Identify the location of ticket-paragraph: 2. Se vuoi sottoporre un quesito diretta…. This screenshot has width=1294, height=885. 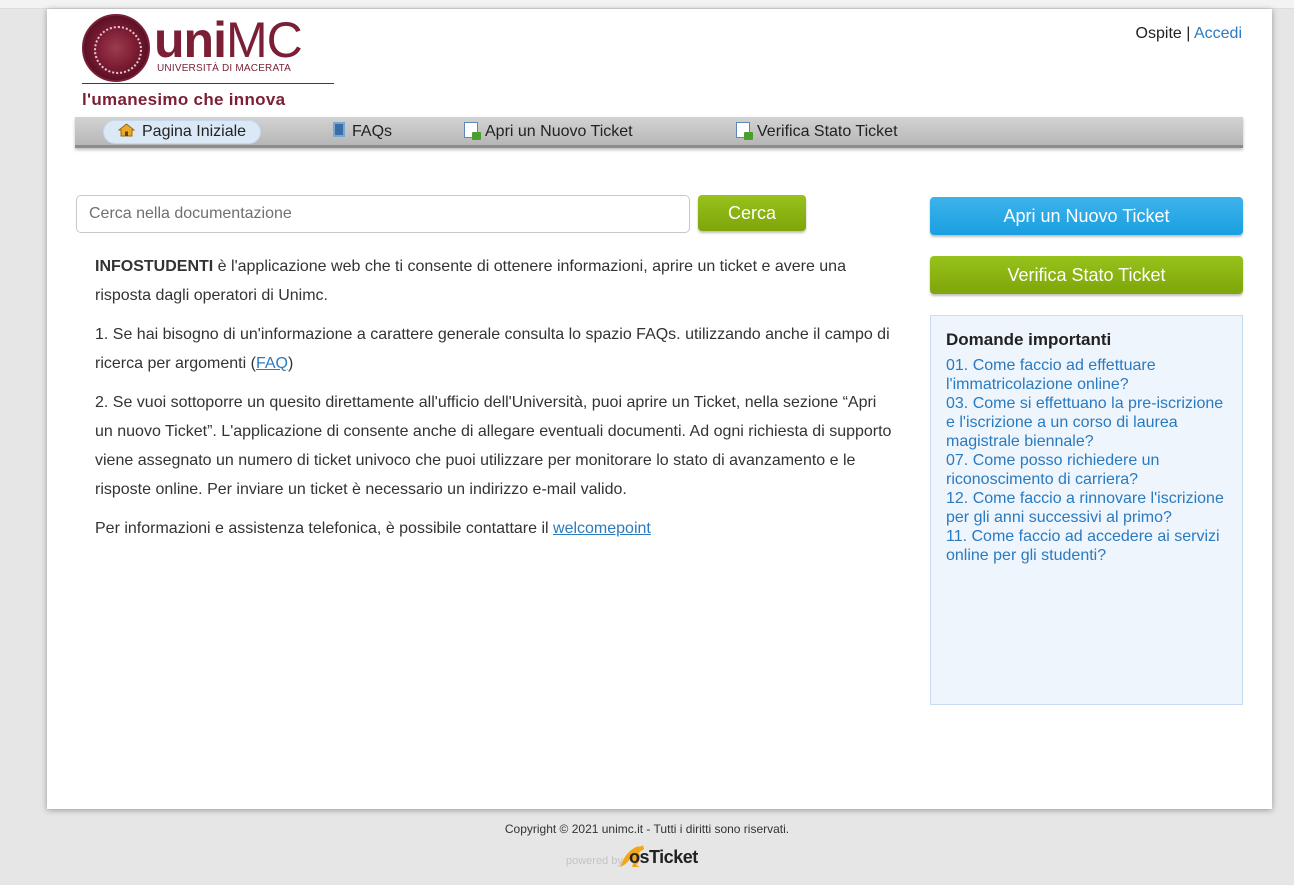
(493, 446).